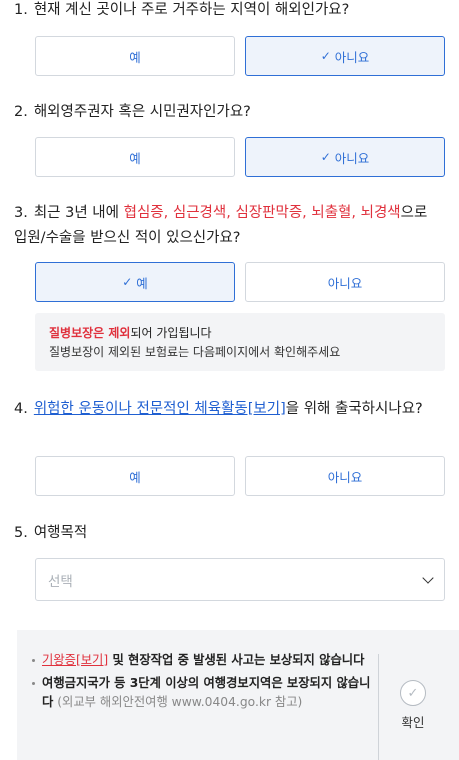 This screenshot has height=760, width=459. What do you see at coordinates (142, 112) in the screenshot?
I see `question-text: 해외영주권자 혹은 시민권자인가요?` at bounding box center [142, 112].